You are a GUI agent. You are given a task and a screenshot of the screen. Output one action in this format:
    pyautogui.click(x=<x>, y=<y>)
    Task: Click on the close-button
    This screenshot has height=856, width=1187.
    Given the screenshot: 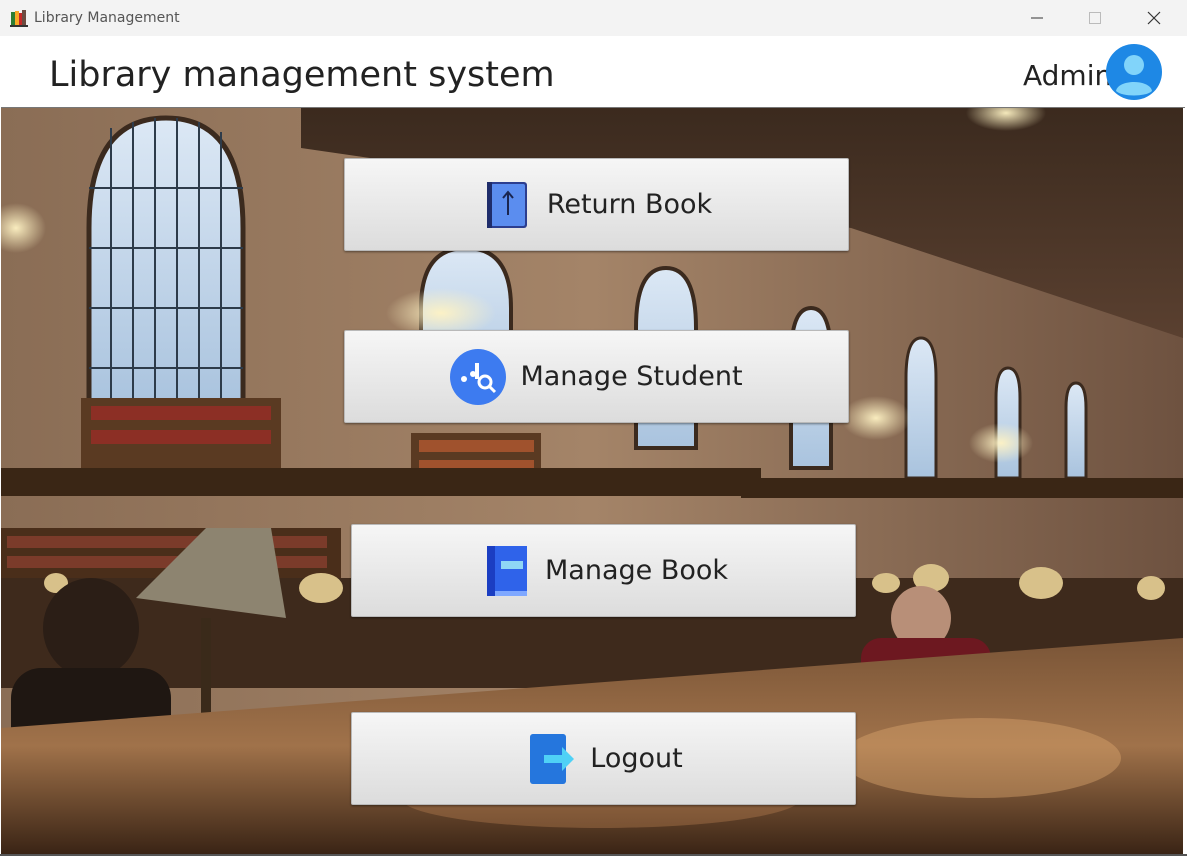 What is the action you would take?
    pyautogui.click(x=1154, y=18)
    